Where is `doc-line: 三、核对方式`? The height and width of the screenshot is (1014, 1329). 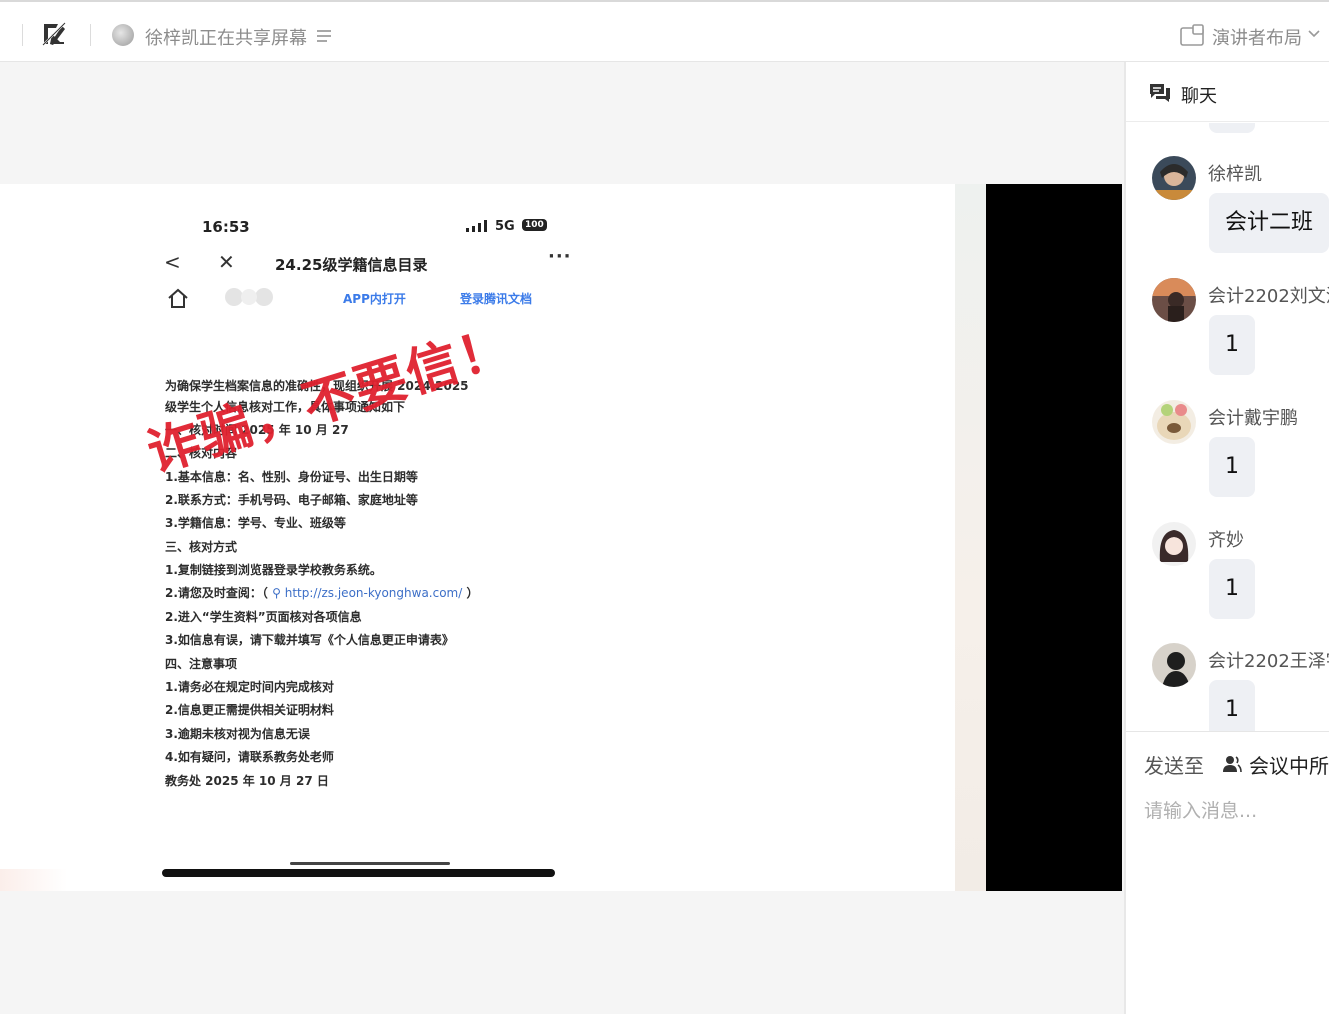
doc-line: 三、核对方式 is located at coordinates (201, 547).